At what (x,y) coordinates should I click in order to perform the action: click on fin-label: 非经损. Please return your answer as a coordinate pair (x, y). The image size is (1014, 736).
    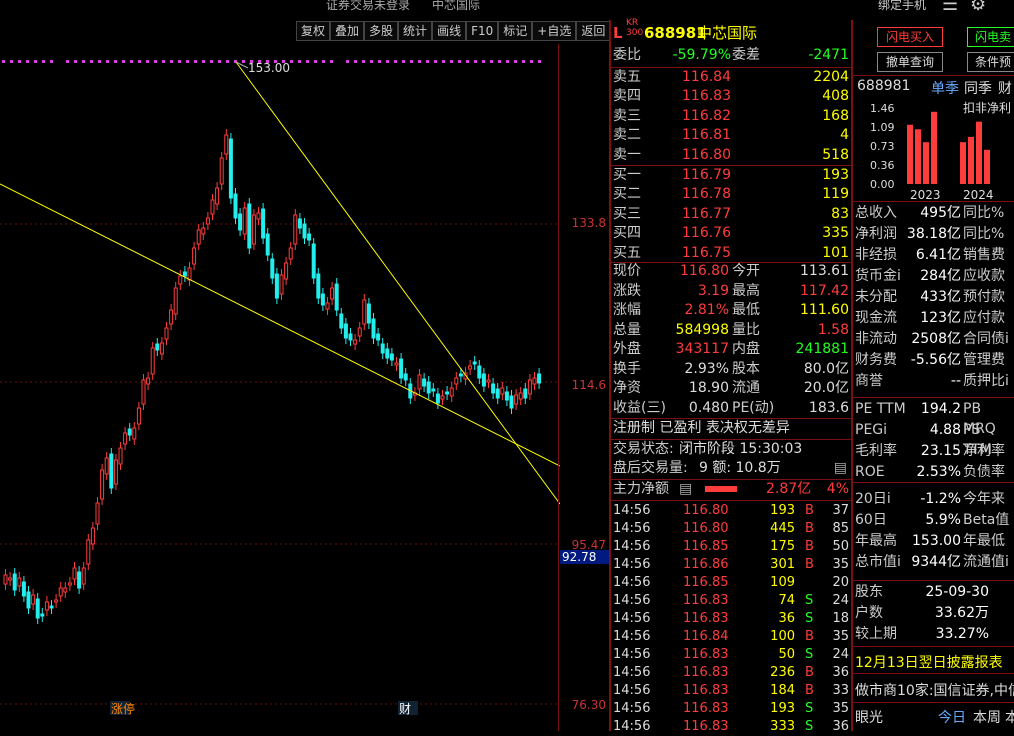
    Looking at the image, I should click on (876, 255).